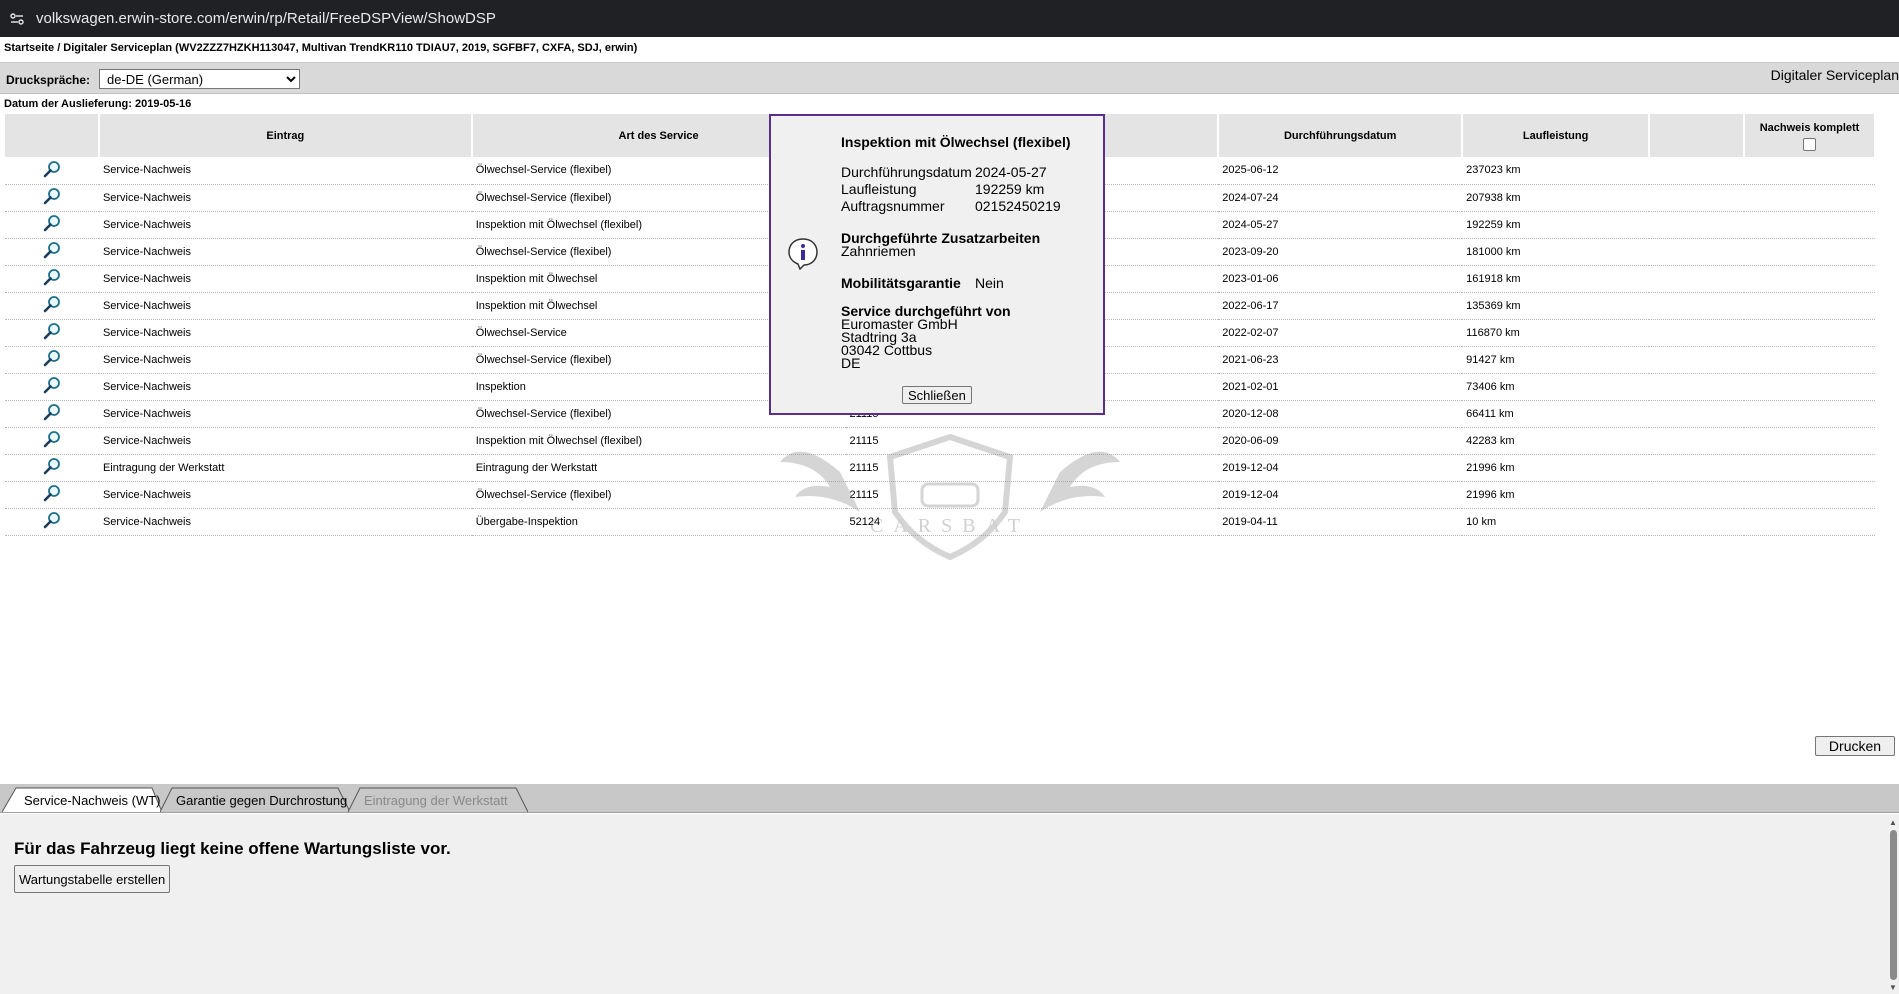 This screenshot has width=1899, height=994. What do you see at coordinates (1556, 333) in the screenshot?
I see `cell-mileage: 116870 km` at bounding box center [1556, 333].